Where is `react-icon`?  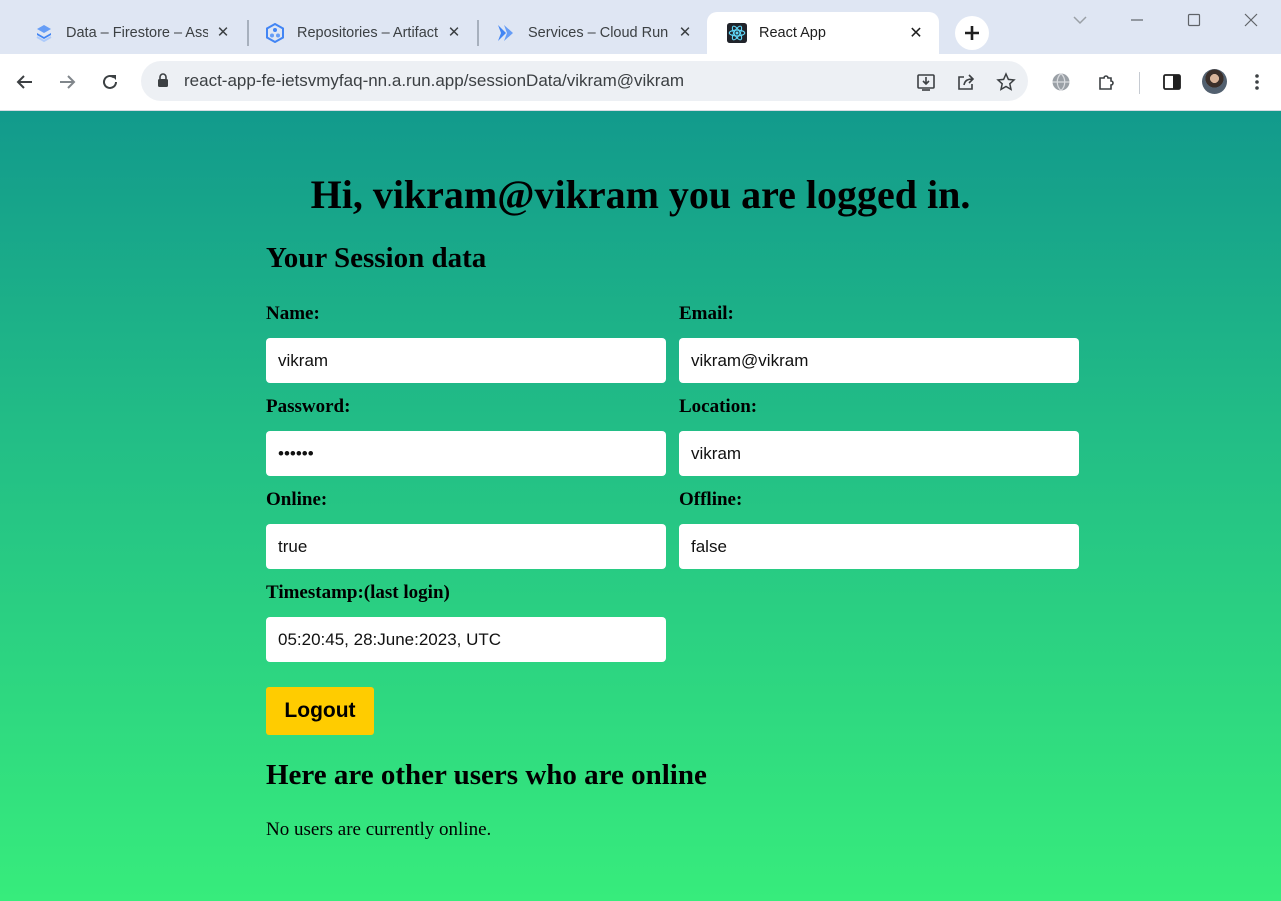 react-icon is located at coordinates (737, 33).